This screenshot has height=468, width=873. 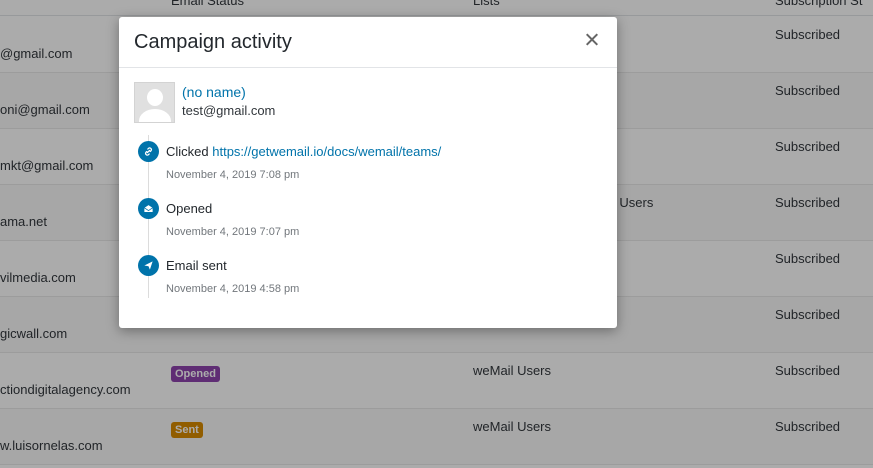 I want to click on paper-plane-icon, so click(x=148, y=265).